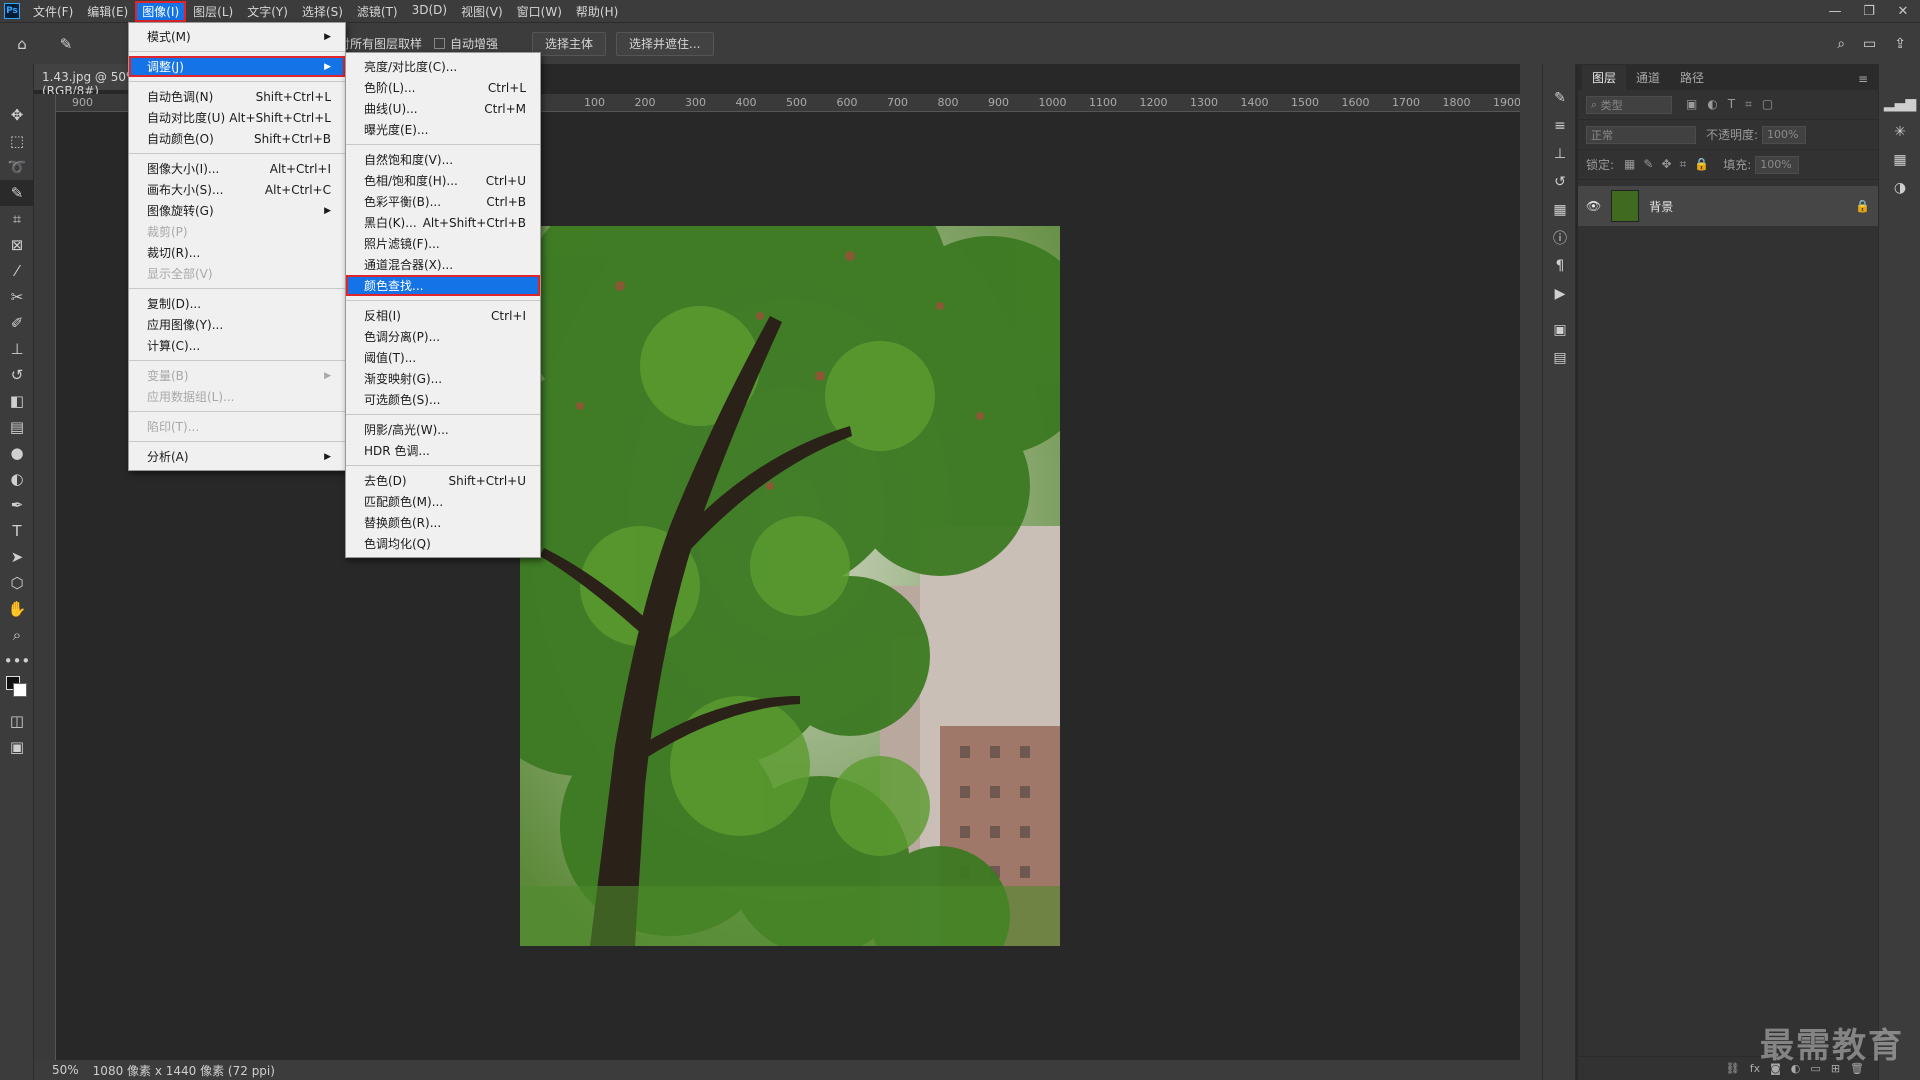 This screenshot has height=1080, width=1920. I want to click on clone-stamp-tool-icon: ⊥, so click(17, 349).